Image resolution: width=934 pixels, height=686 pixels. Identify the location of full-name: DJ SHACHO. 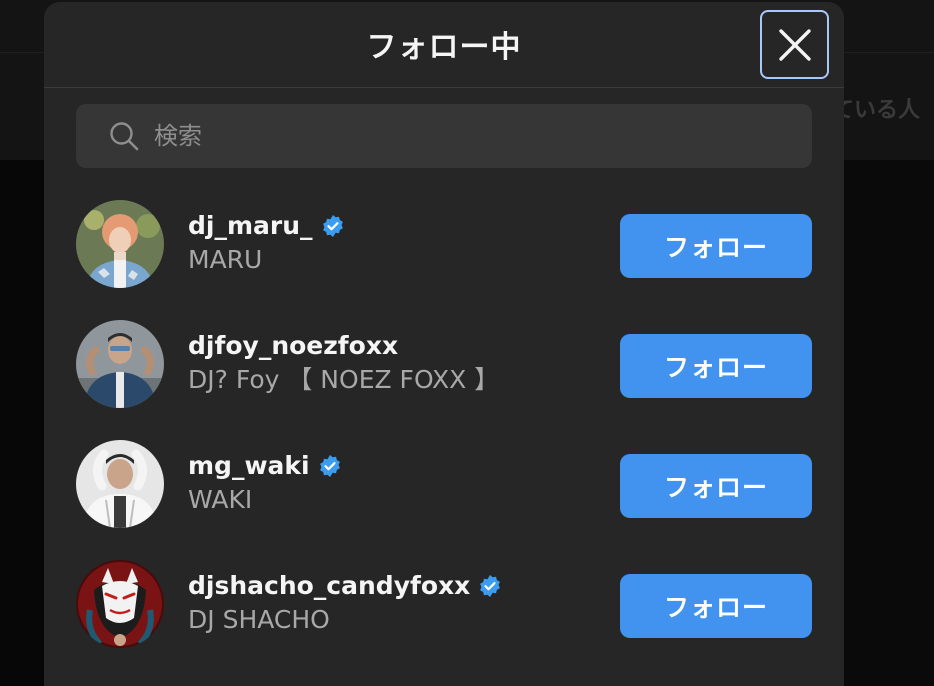
(259, 619).